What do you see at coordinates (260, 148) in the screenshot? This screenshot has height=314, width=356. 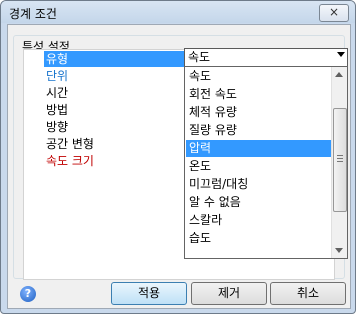 I see `dropdown-option-selected: 압력` at bounding box center [260, 148].